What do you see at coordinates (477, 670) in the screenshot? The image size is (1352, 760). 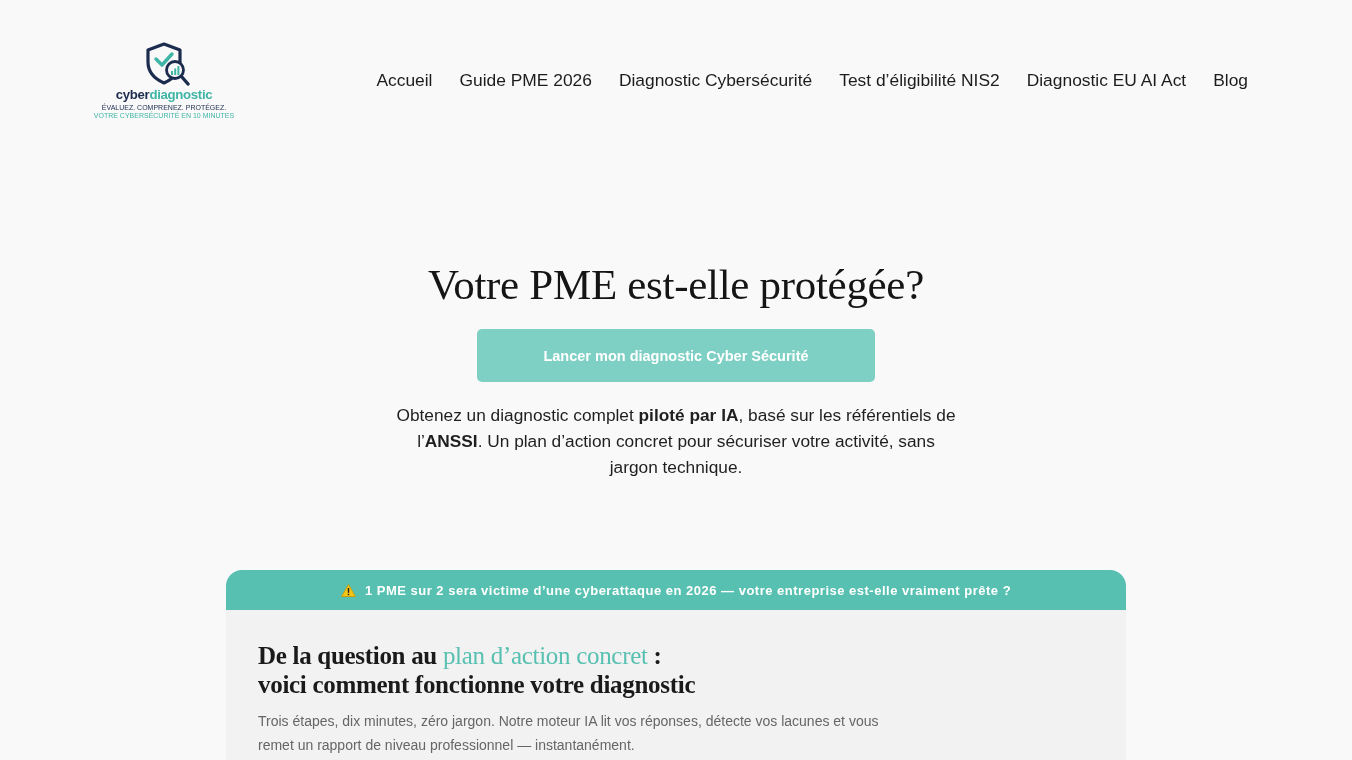 I see `card-heading: De la question au plan d’action concret : voici comment fonctionne votre diagnostic` at bounding box center [477, 670].